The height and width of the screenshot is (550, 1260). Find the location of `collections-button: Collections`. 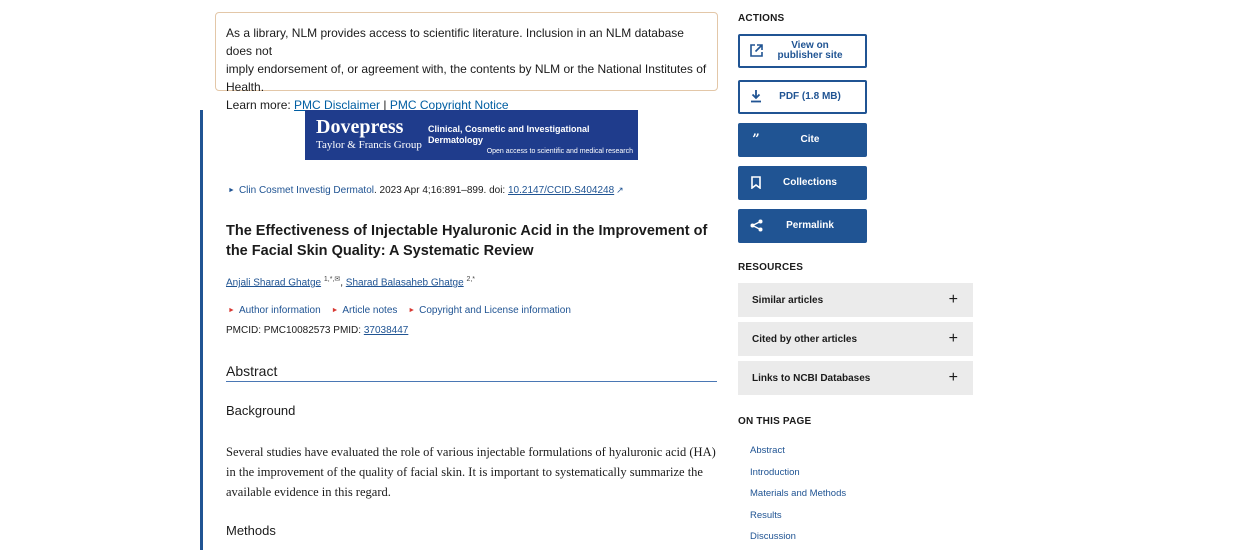

collections-button: Collections is located at coordinates (802, 183).